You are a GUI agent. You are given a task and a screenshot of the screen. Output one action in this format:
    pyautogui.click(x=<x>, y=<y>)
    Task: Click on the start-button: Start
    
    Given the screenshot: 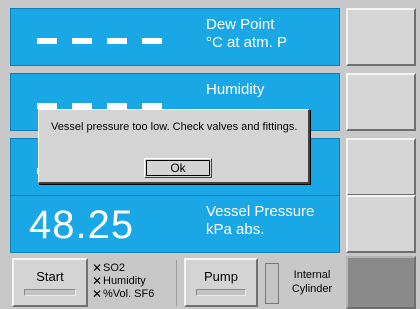 What is the action you would take?
    pyautogui.click(x=50, y=282)
    